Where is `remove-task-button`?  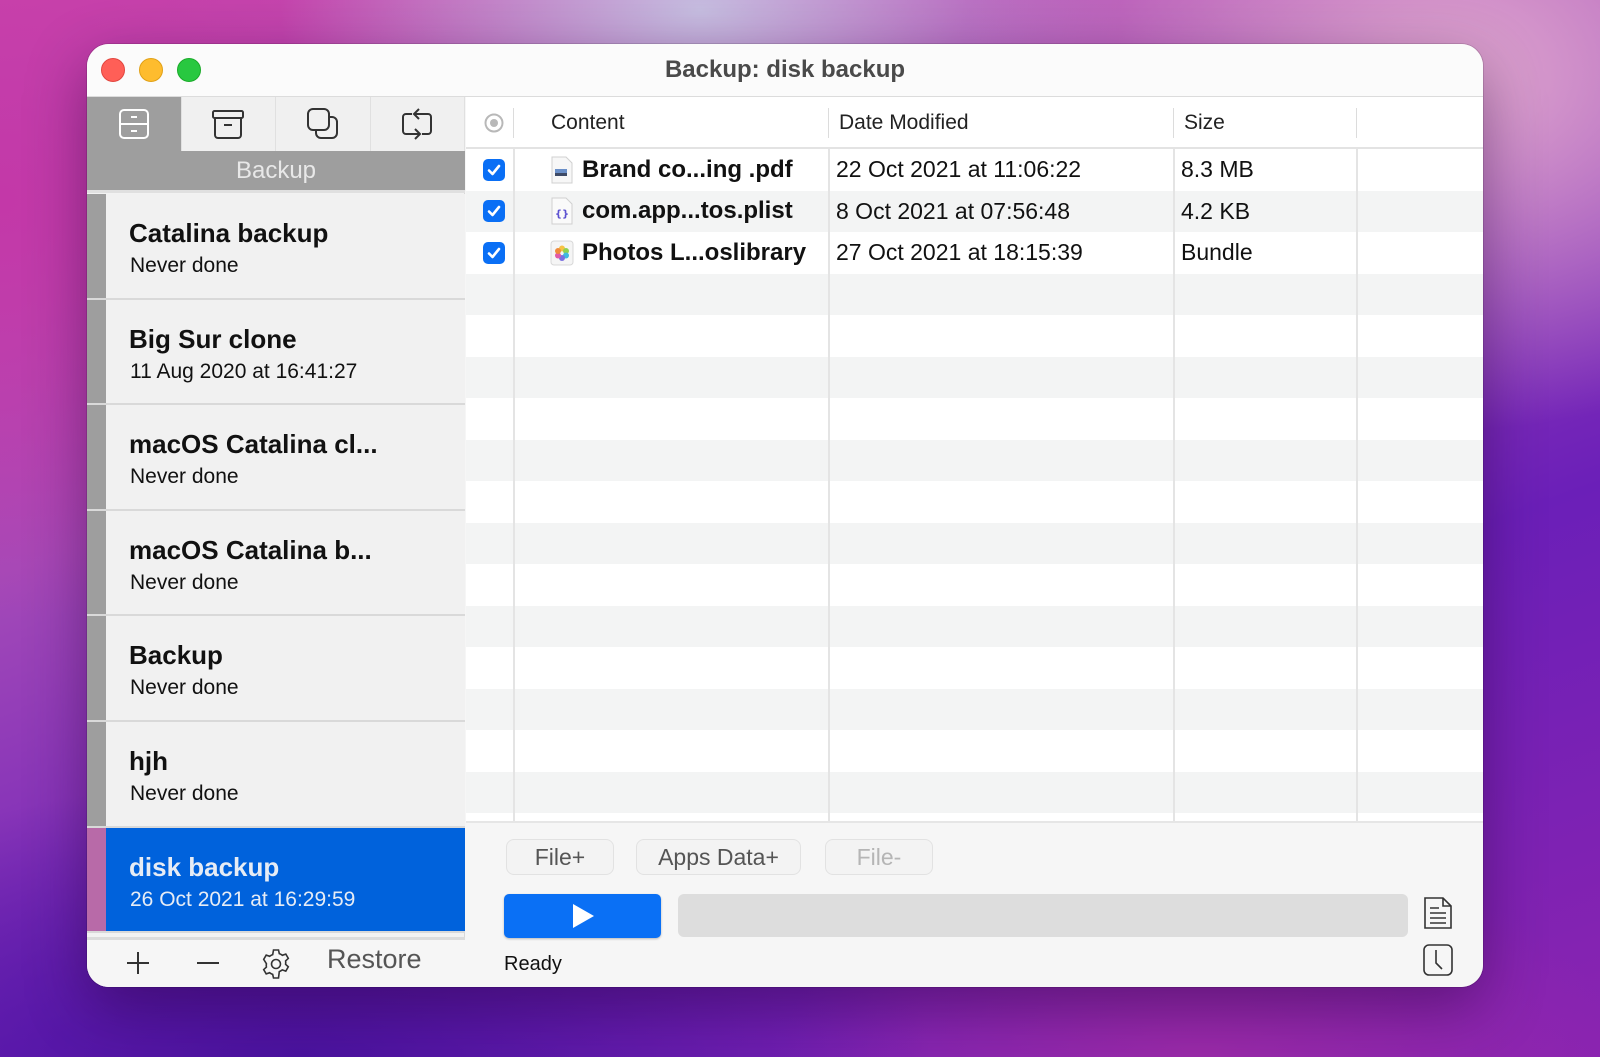
remove-task-button is located at coordinates (208, 963).